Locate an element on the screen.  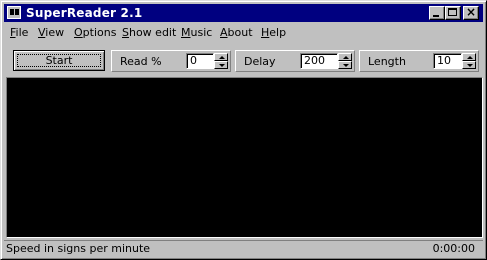
read-percent-spinner is located at coordinates (221, 61).